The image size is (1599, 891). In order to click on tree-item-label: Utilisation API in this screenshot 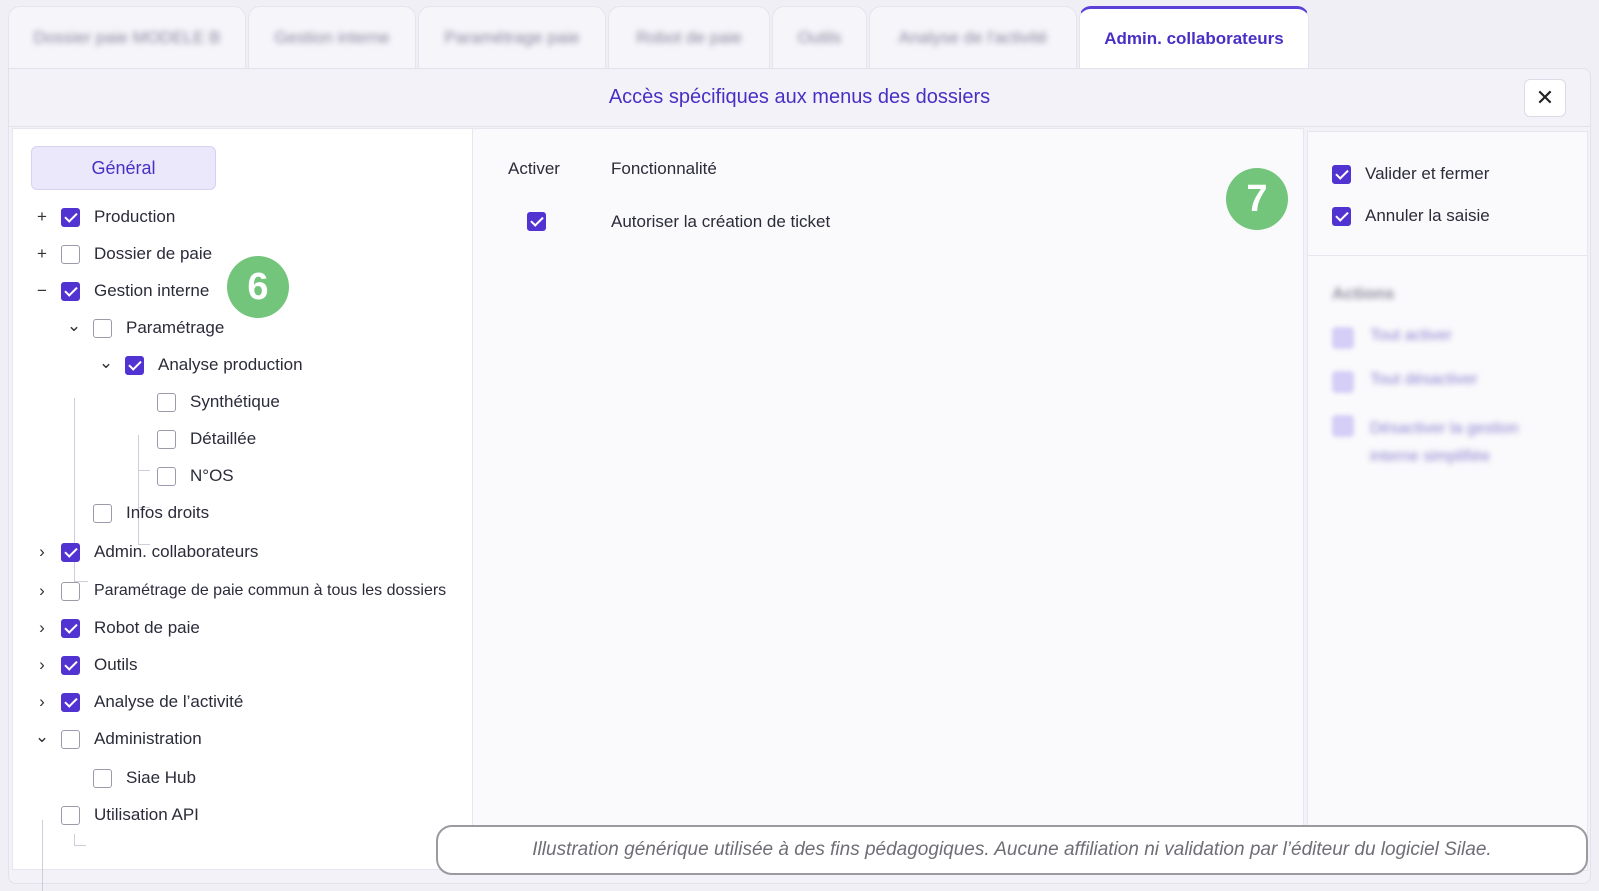, I will do `click(146, 814)`.